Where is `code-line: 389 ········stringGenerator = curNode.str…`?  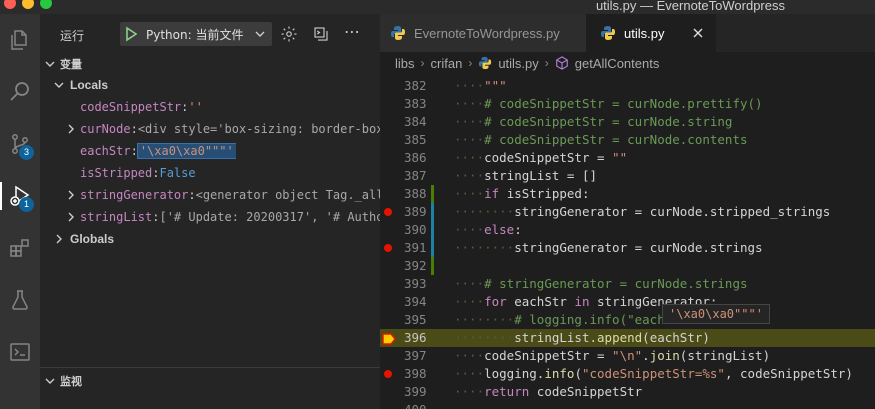
code-line: 389 ········stringGenerator = curNode.str… is located at coordinates (627, 212).